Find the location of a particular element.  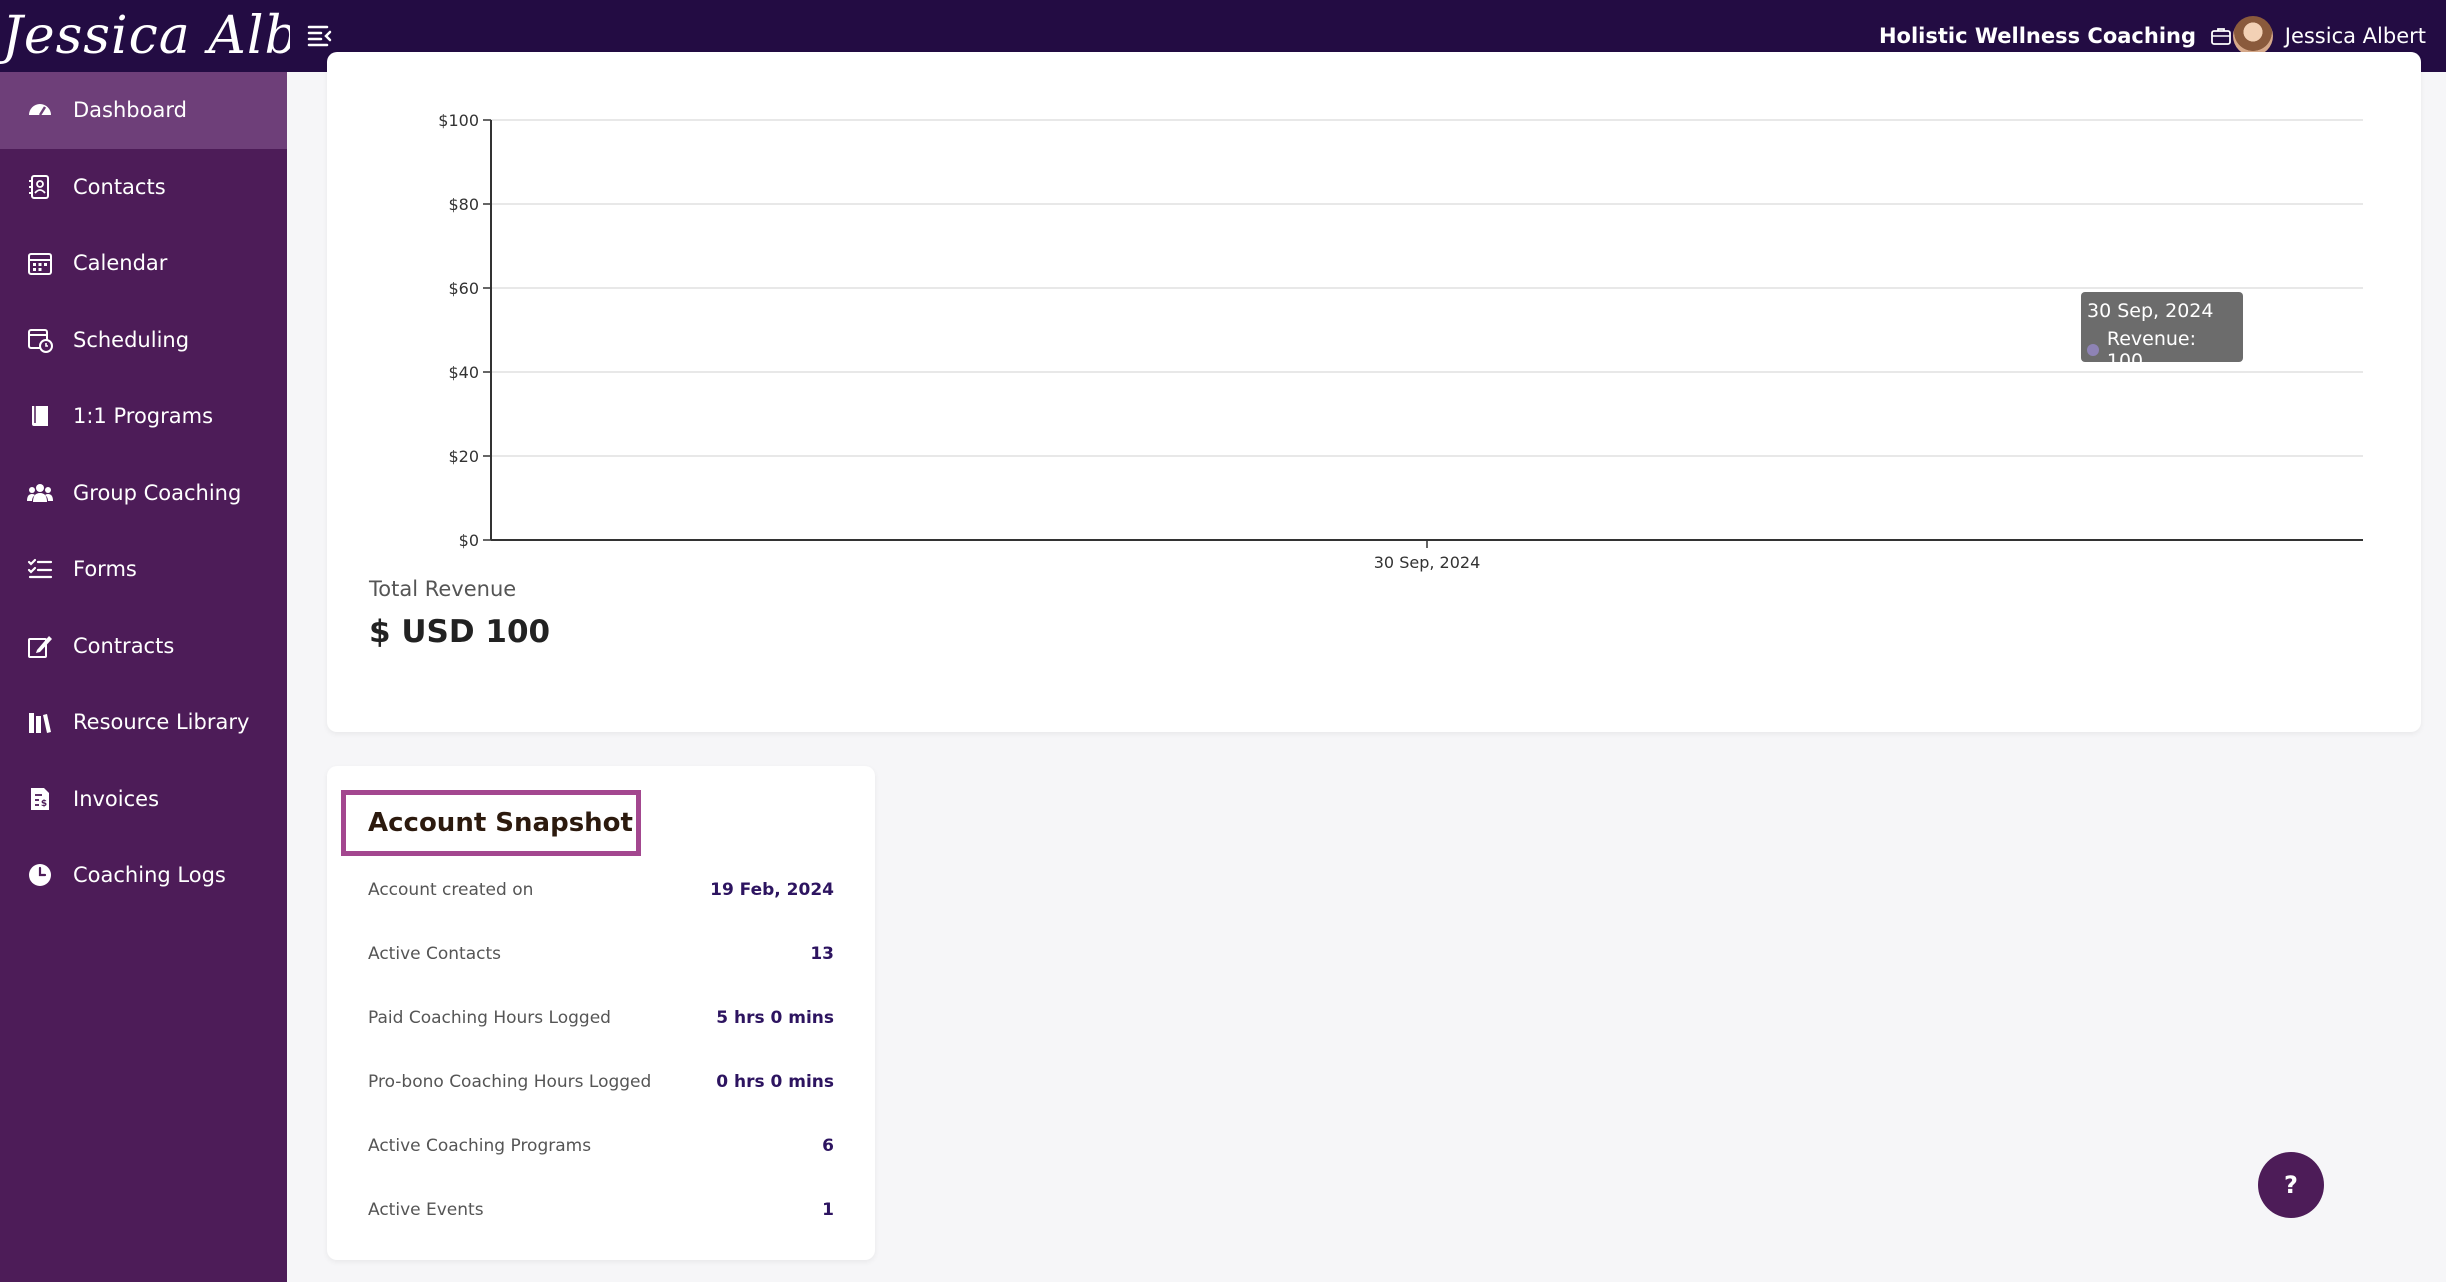

snapshot-row-value: 5 hrs 0 mins is located at coordinates (775, 1018).